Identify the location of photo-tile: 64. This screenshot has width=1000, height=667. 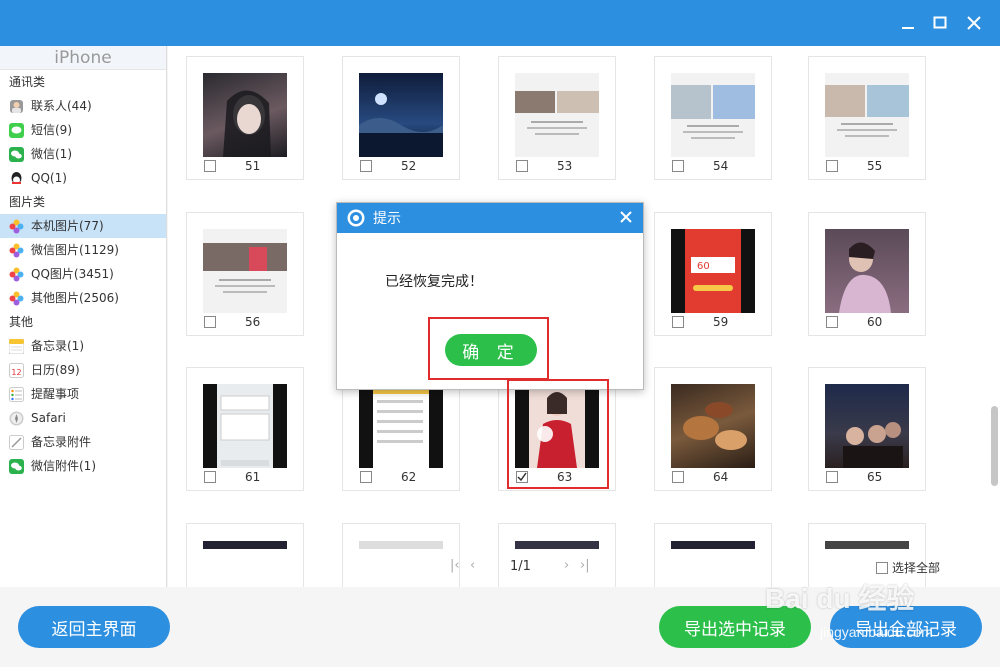
(713, 429).